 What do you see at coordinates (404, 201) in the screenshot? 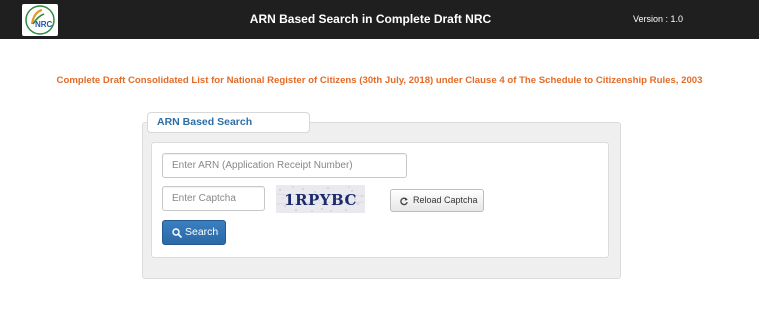
I see `refresh-icon` at bounding box center [404, 201].